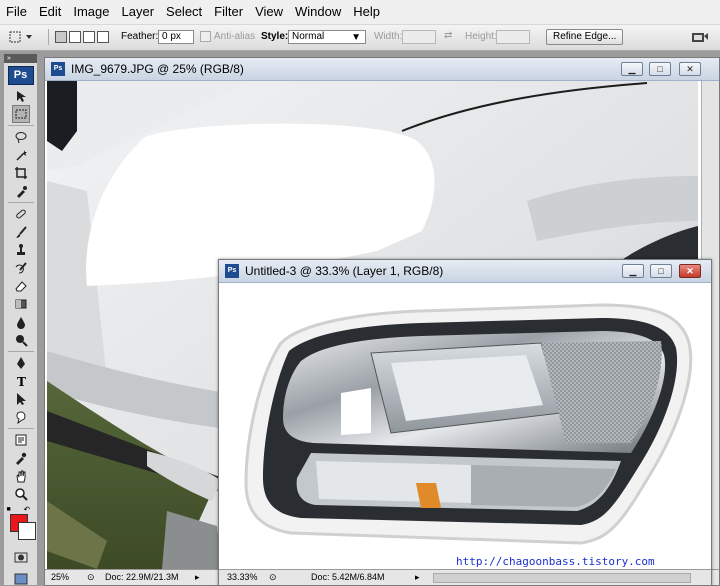 This screenshot has height=586, width=720. I want to click on hand-tool-icon, so click(21, 476).